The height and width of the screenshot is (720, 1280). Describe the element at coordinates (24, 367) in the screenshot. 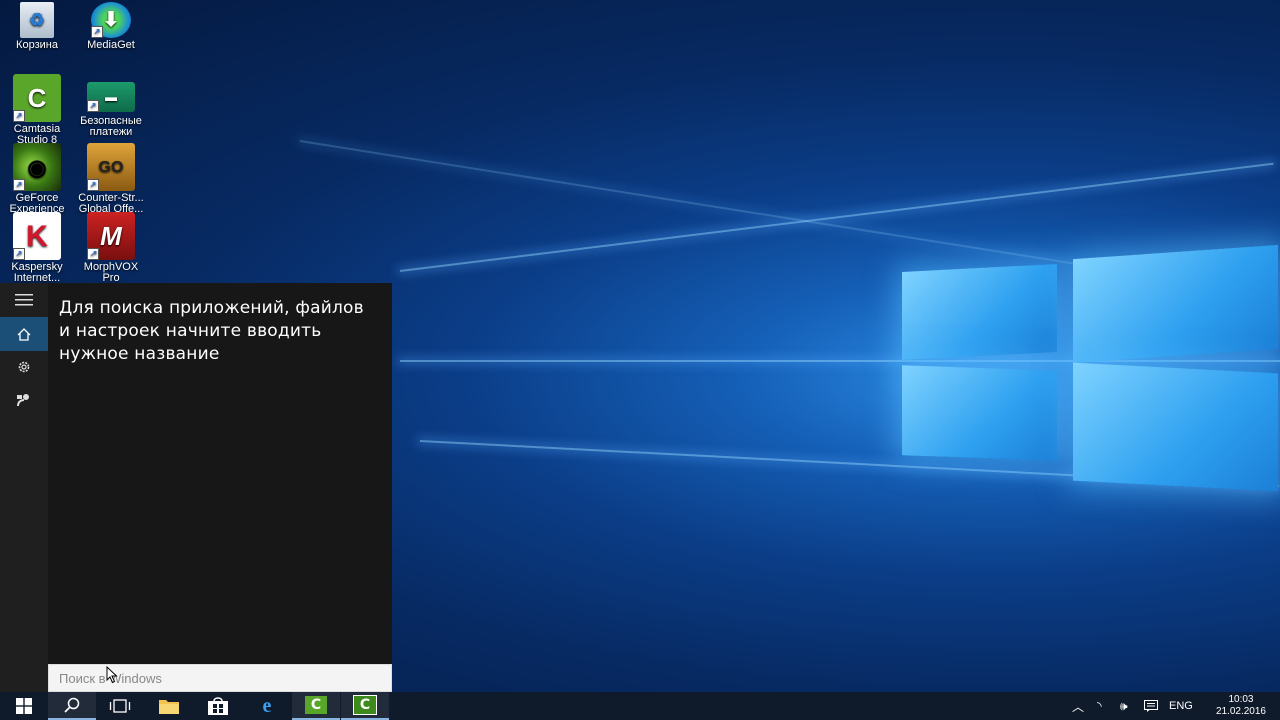

I see `gear-icon` at that location.